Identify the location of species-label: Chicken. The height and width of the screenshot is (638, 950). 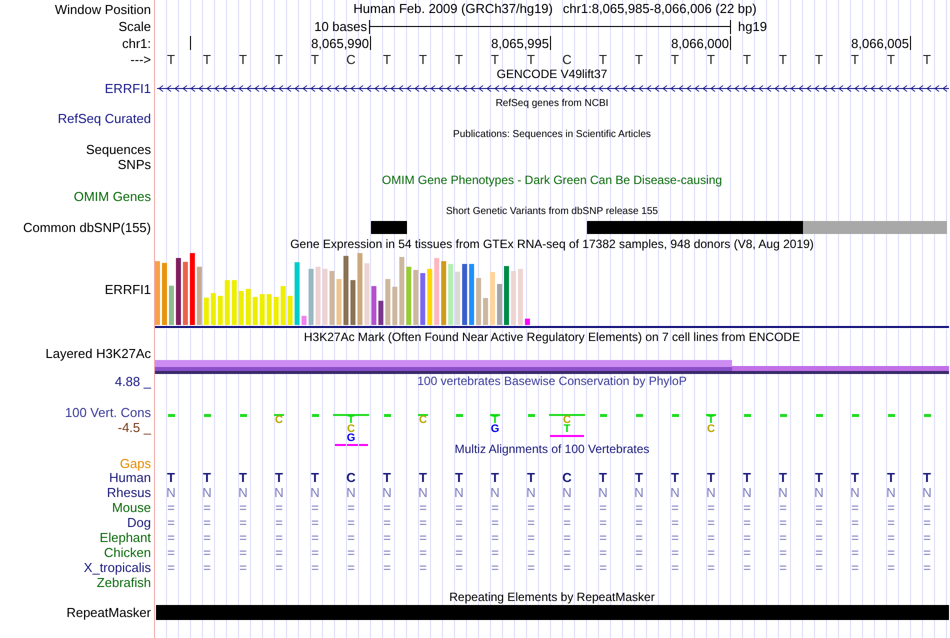
(127, 552).